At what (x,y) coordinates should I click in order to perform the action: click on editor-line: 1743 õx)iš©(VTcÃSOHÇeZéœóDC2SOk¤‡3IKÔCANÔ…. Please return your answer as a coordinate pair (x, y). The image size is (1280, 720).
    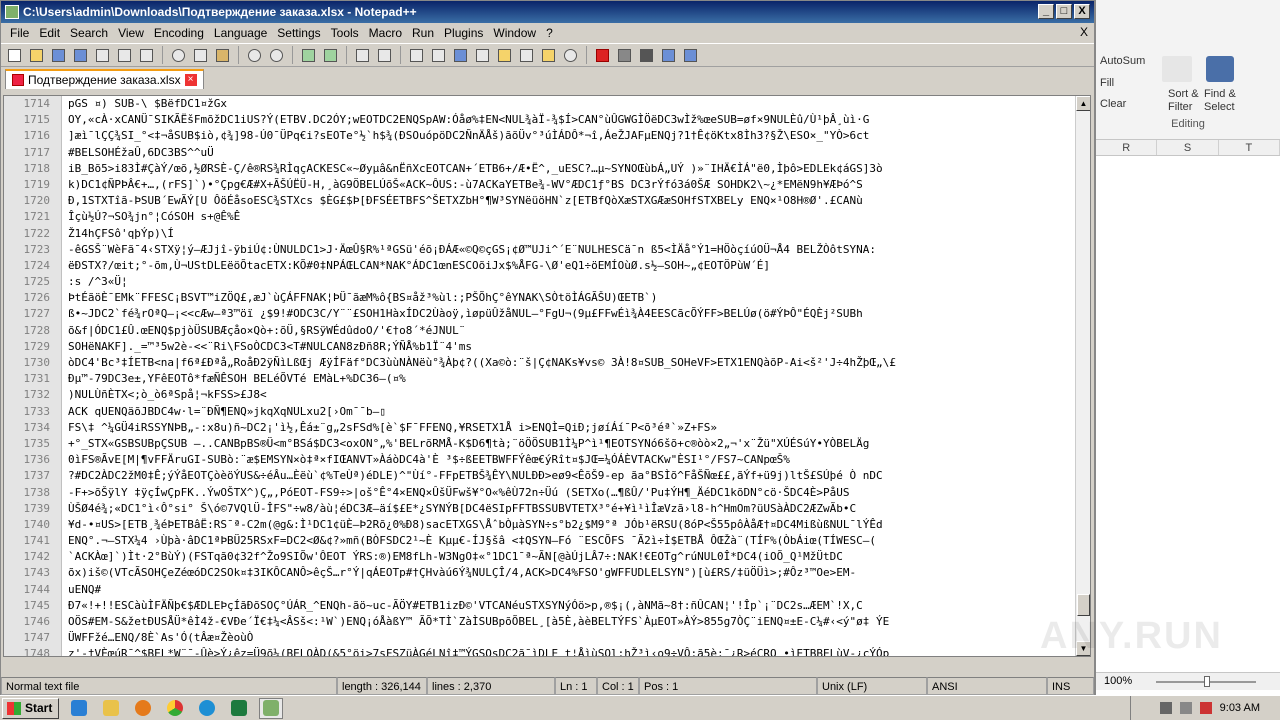
    Looking at the image, I should click on (541, 573).